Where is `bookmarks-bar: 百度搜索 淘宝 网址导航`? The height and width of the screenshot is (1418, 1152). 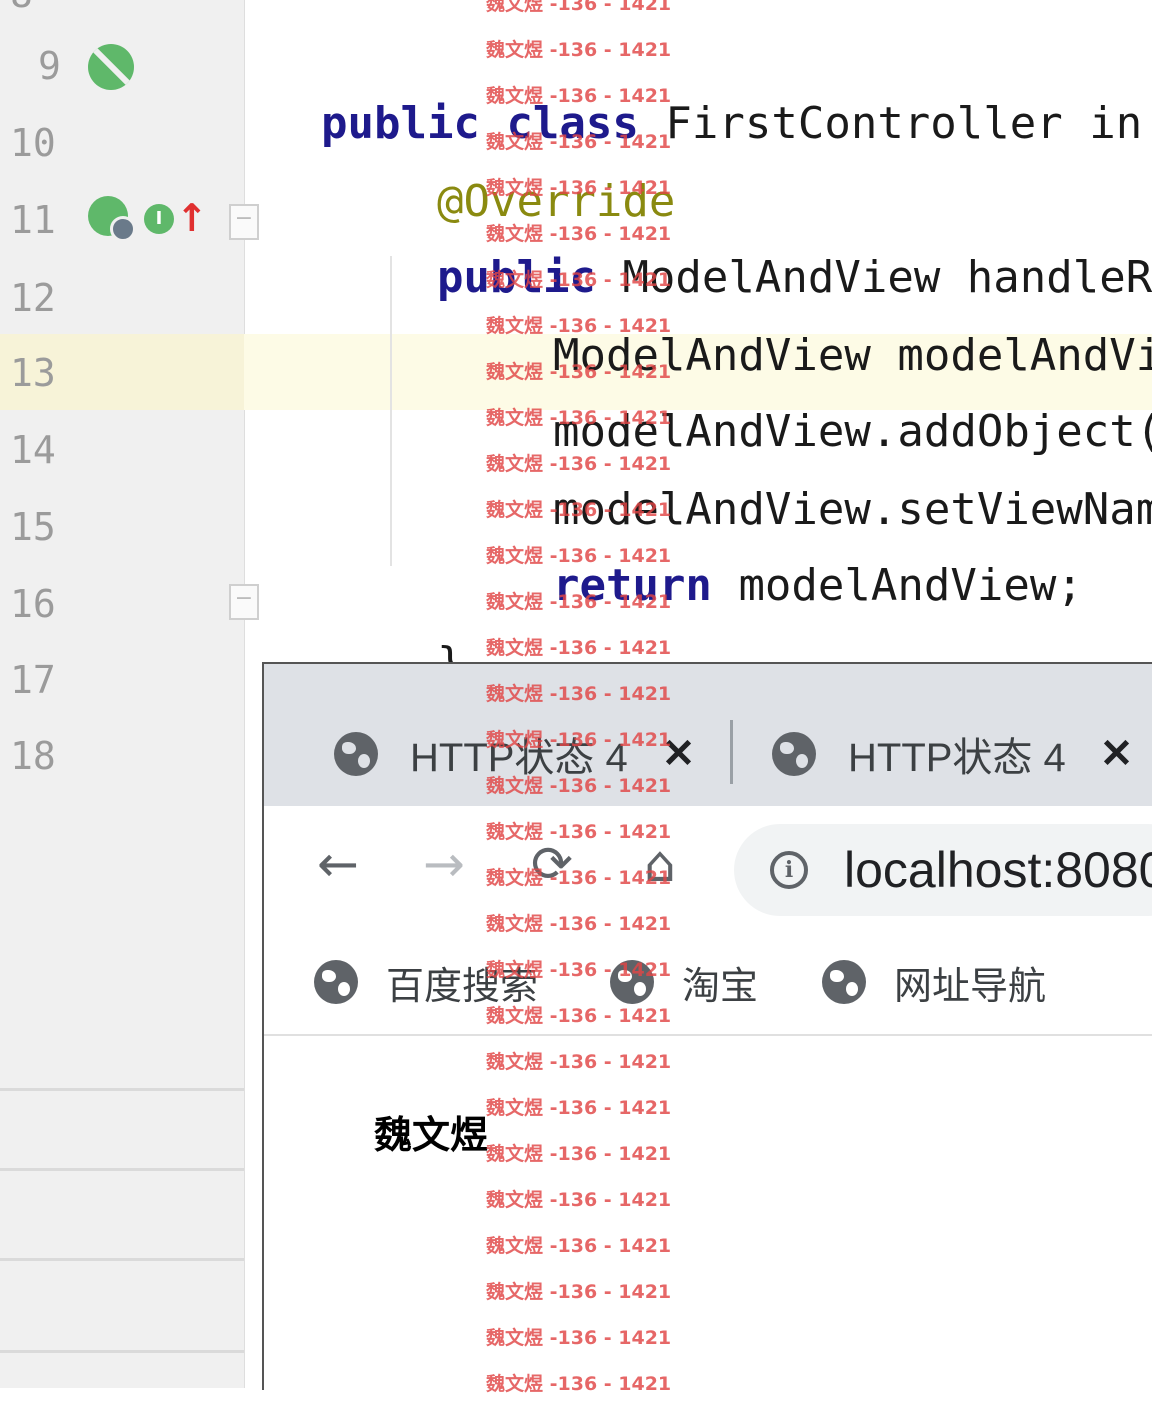
bookmarks-bar: 百度搜索 淘宝 网址导航 is located at coordinates (708, 981).